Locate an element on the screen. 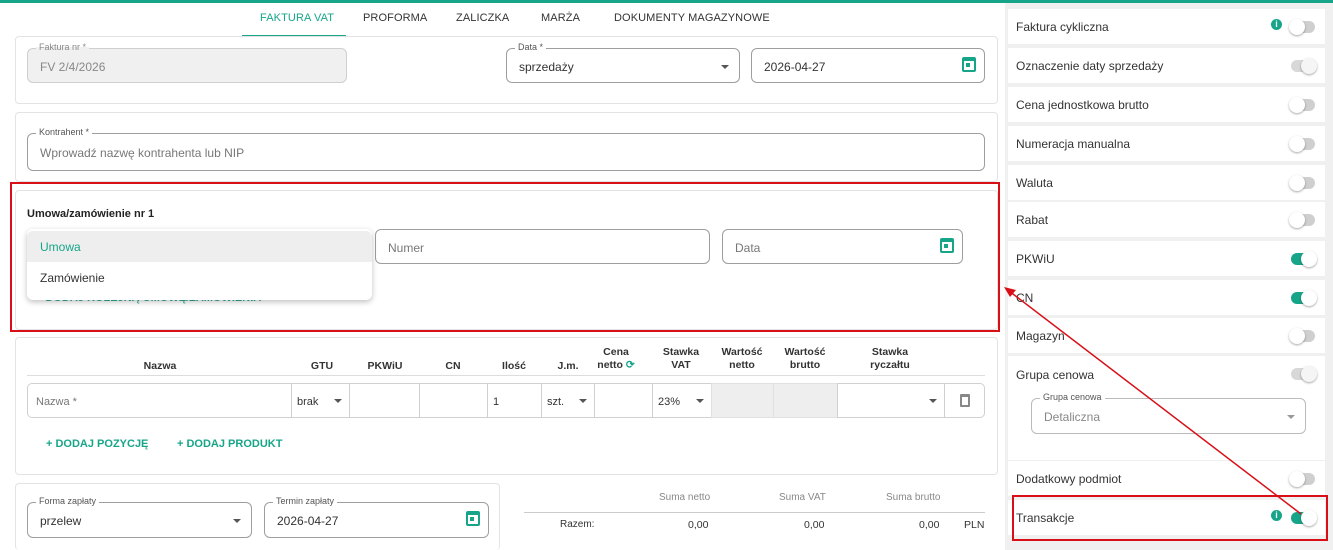 The height and width of the screenshot is (550, 1333). option-label: Grupa cenowa is located at coordinates (1055, 375).